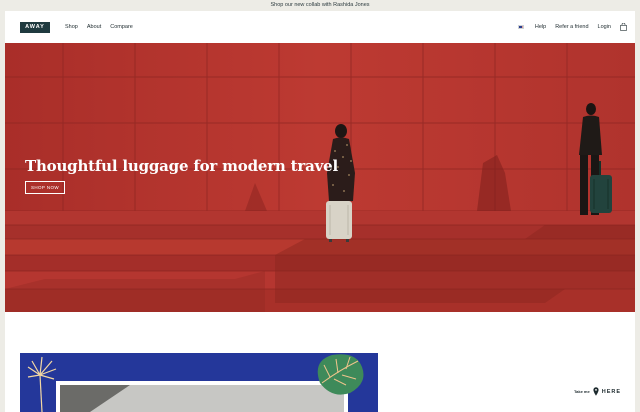 The height and width of the screenshot is (412, 640). I want to click on nav-shop: Shop, so click(71, 27).